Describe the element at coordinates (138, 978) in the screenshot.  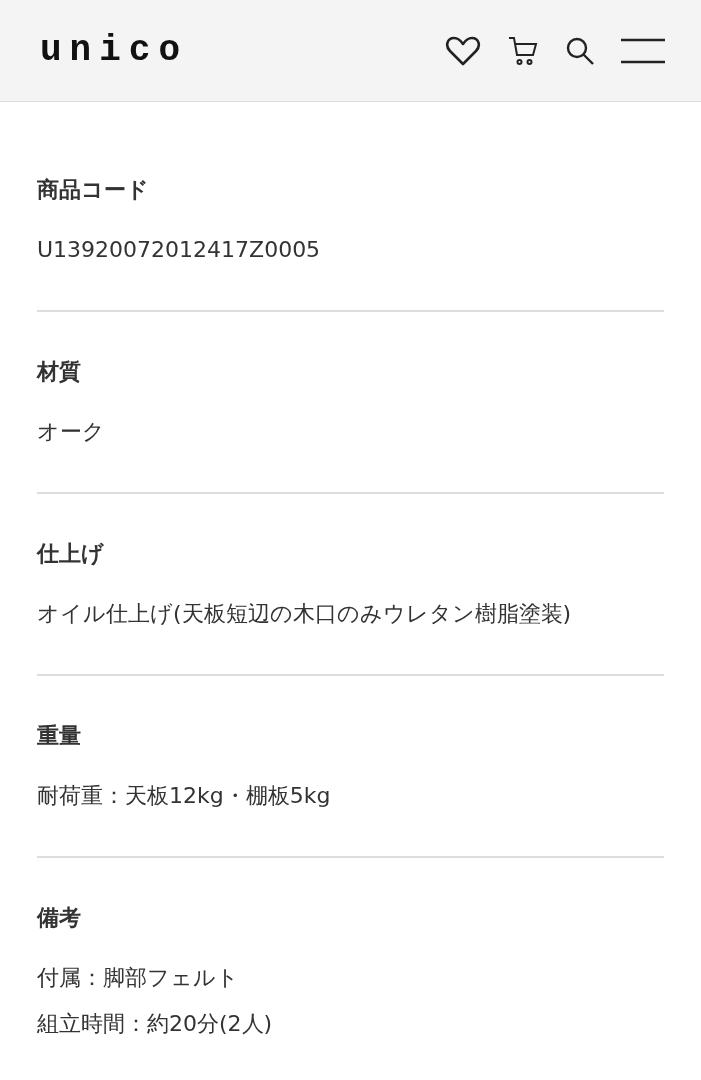
I see `spec-value: 付属：脚部フェルト` at that location.